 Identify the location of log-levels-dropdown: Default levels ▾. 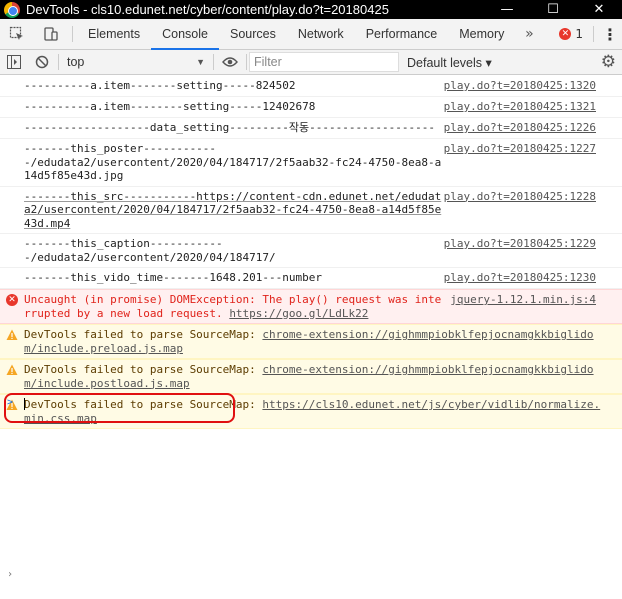
(449, 62).